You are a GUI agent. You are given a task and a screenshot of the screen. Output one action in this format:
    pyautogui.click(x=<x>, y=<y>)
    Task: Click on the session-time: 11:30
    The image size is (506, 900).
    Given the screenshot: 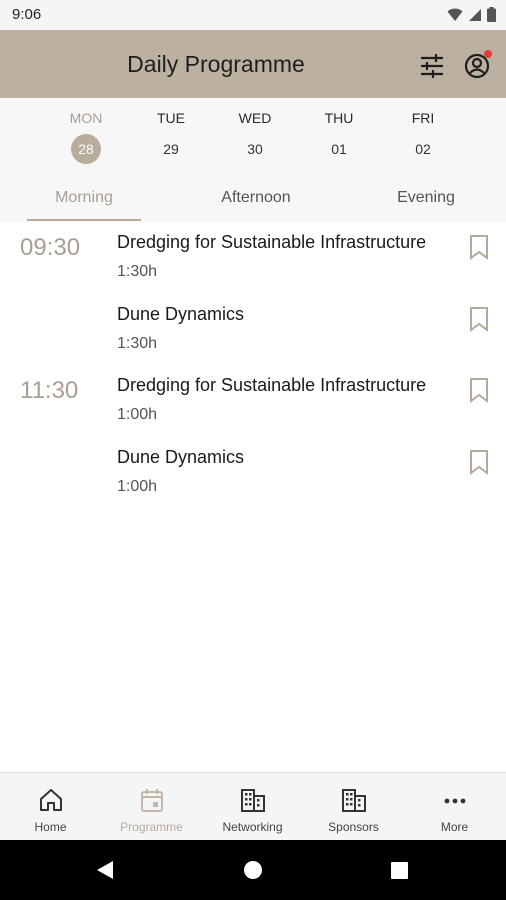 What is the action you would take?
    pyautogui.click(x=49, y=390)
    